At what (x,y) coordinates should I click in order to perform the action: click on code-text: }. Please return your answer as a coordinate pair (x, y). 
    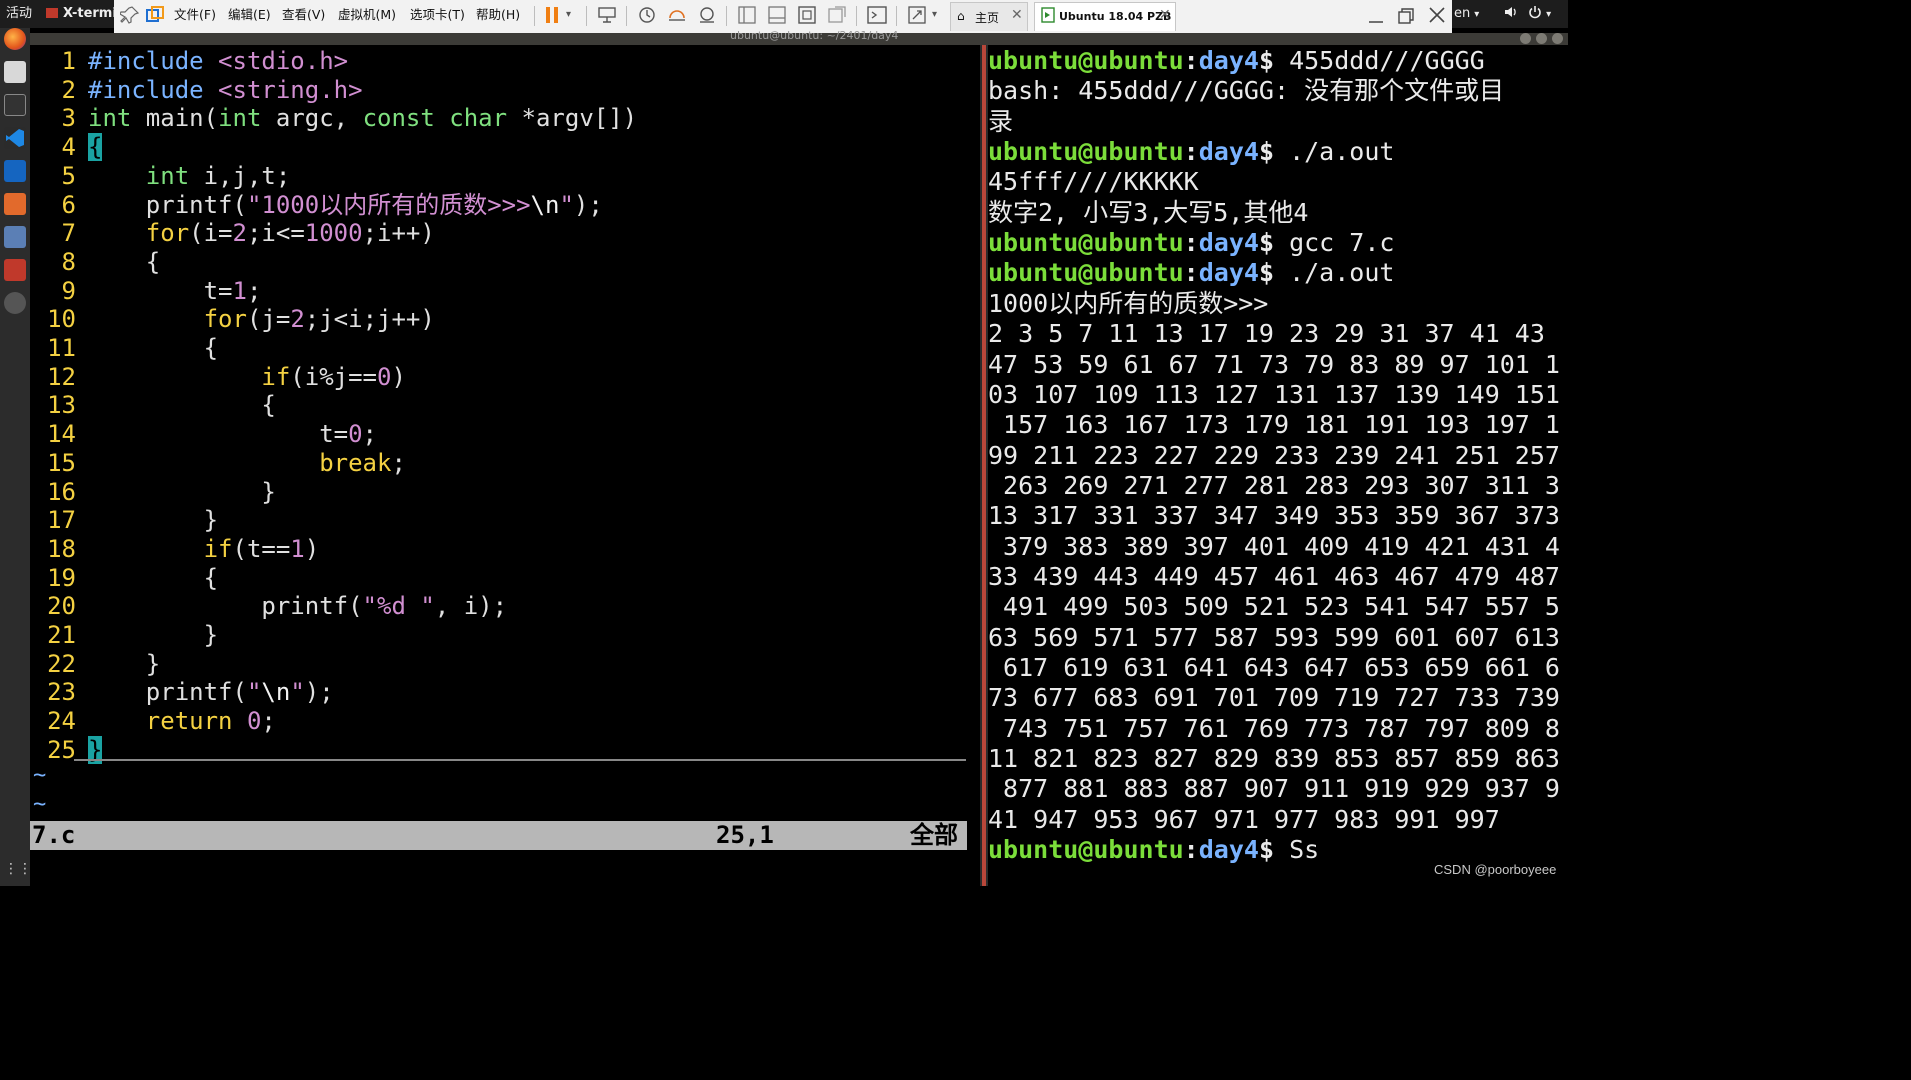
    Looking at the image, I should click on (153, 635).